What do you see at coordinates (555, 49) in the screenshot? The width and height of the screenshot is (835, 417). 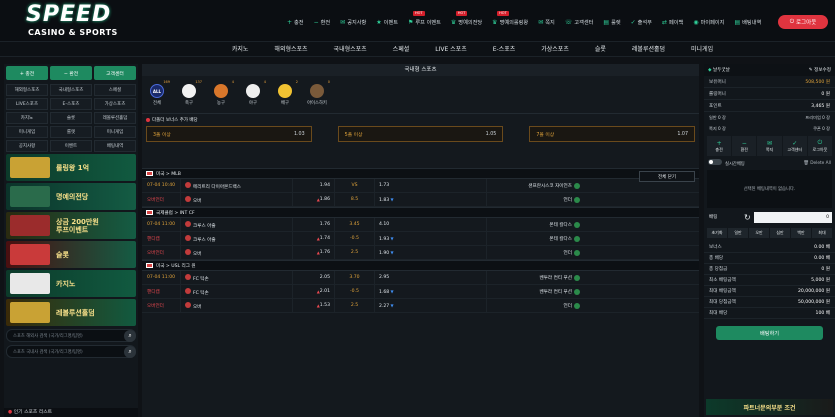 I see `main-nav-item: 가상스포츠` at bounding box center [555, 49].